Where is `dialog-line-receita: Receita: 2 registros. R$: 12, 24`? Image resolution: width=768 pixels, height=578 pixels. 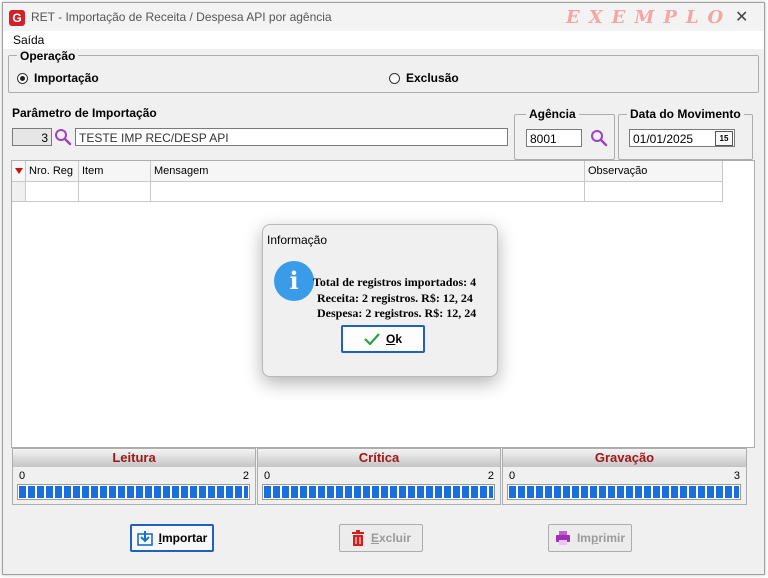 dialog-line-receita: Receita: 2 registros. R$: 12, 24 is located at coordinates (395, 298).